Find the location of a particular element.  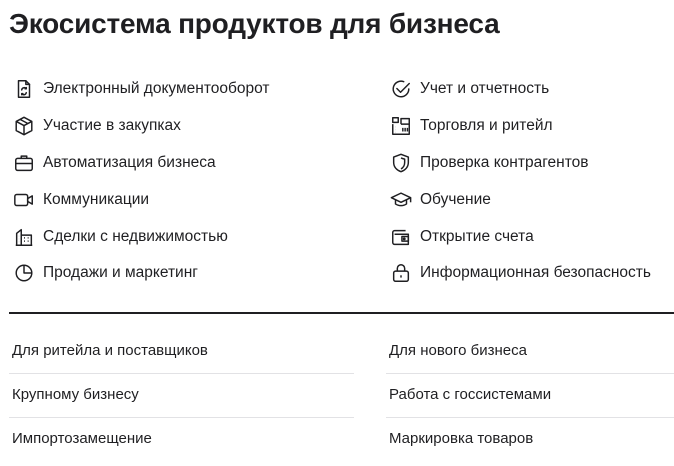

product-label: Электронный документооборот is located at coordinates (156, 88).